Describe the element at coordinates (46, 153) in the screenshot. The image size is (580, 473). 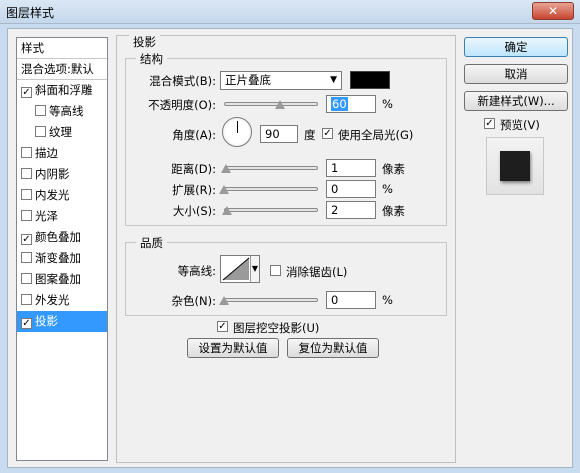
I see `sidebar-item-label: 描边` at that location.